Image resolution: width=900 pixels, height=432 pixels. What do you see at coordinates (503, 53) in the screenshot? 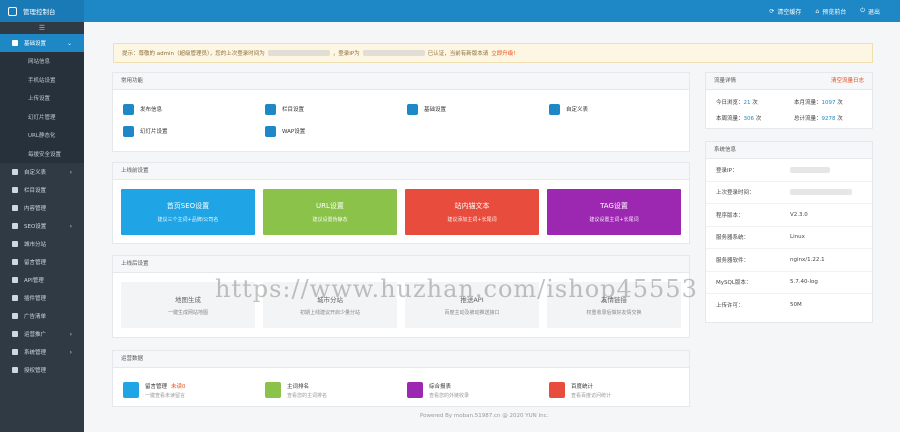
I see `upgrade-link: 立即升级!` at bounding box center [503, 53].